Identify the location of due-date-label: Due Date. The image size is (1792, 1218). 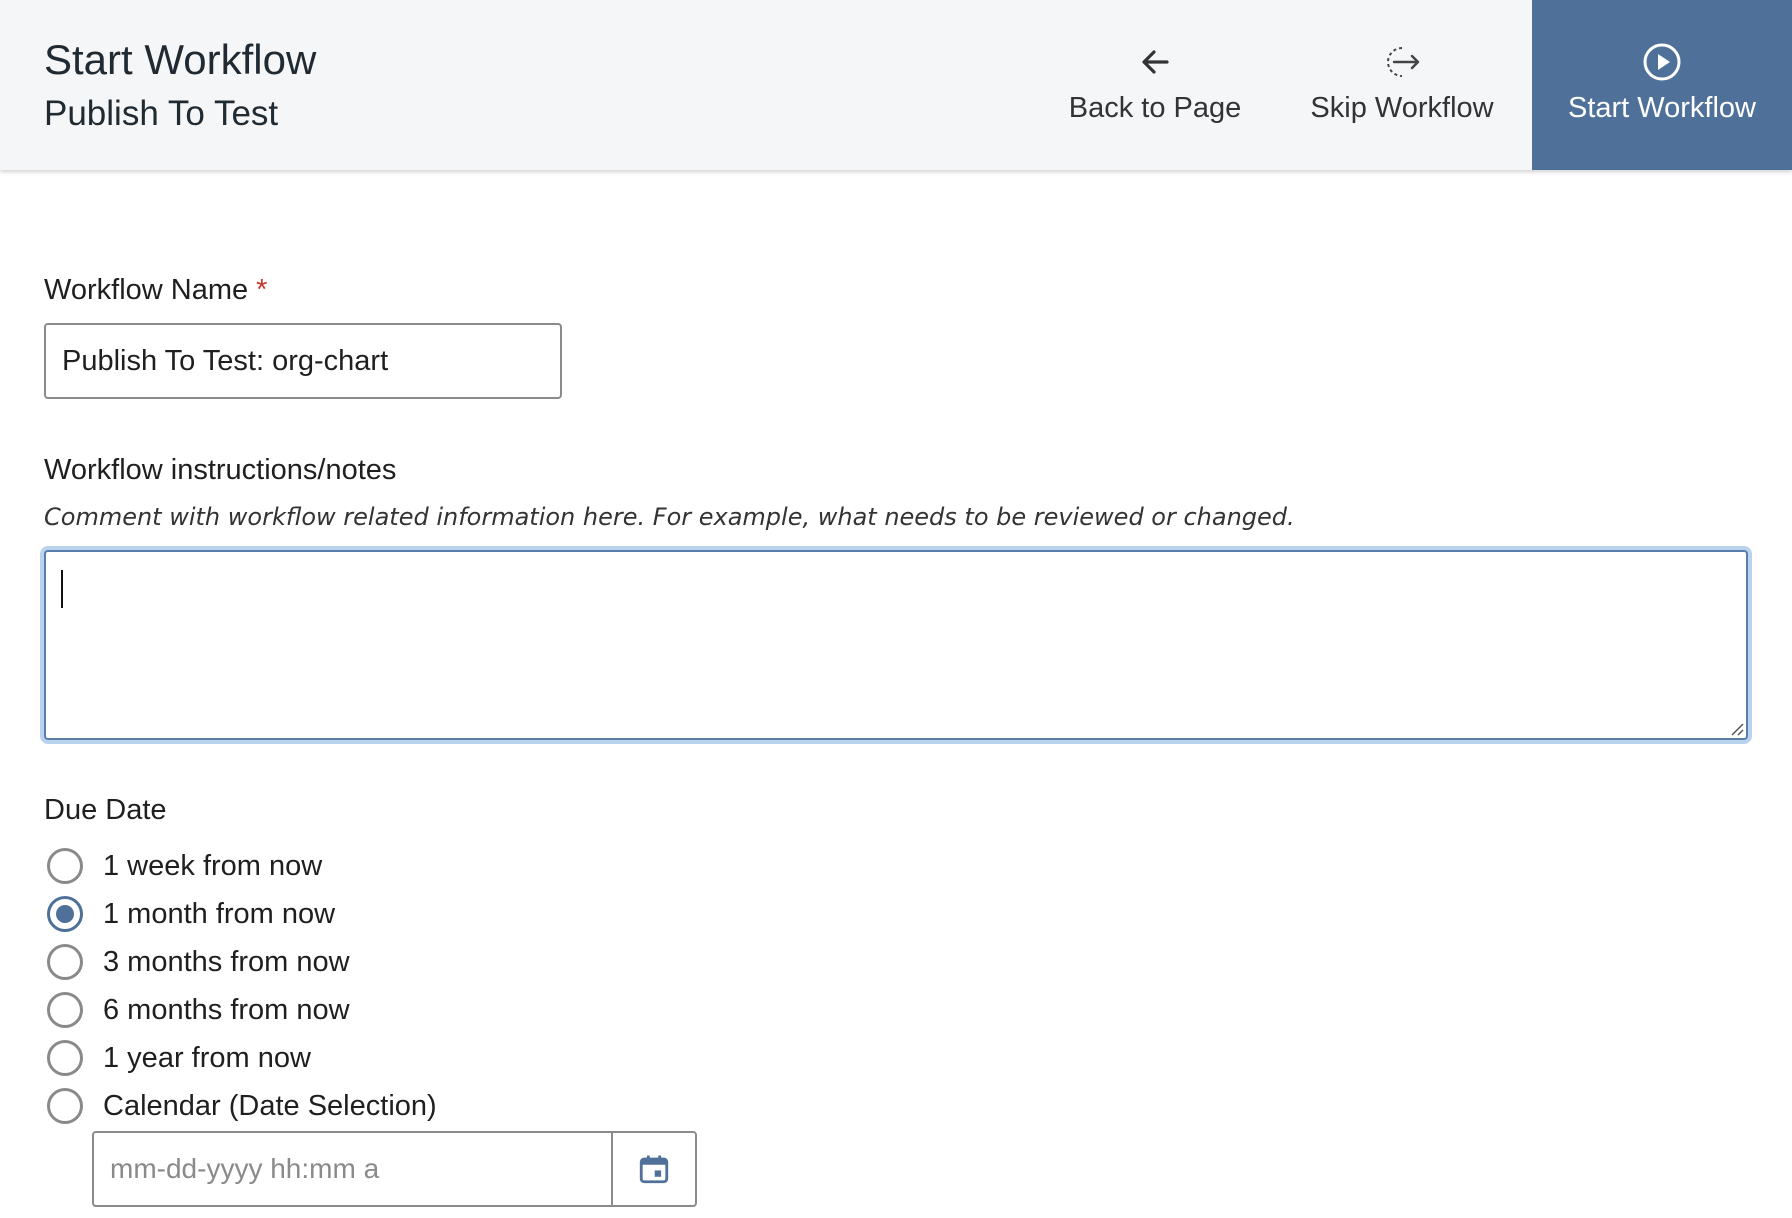
(105, 810).